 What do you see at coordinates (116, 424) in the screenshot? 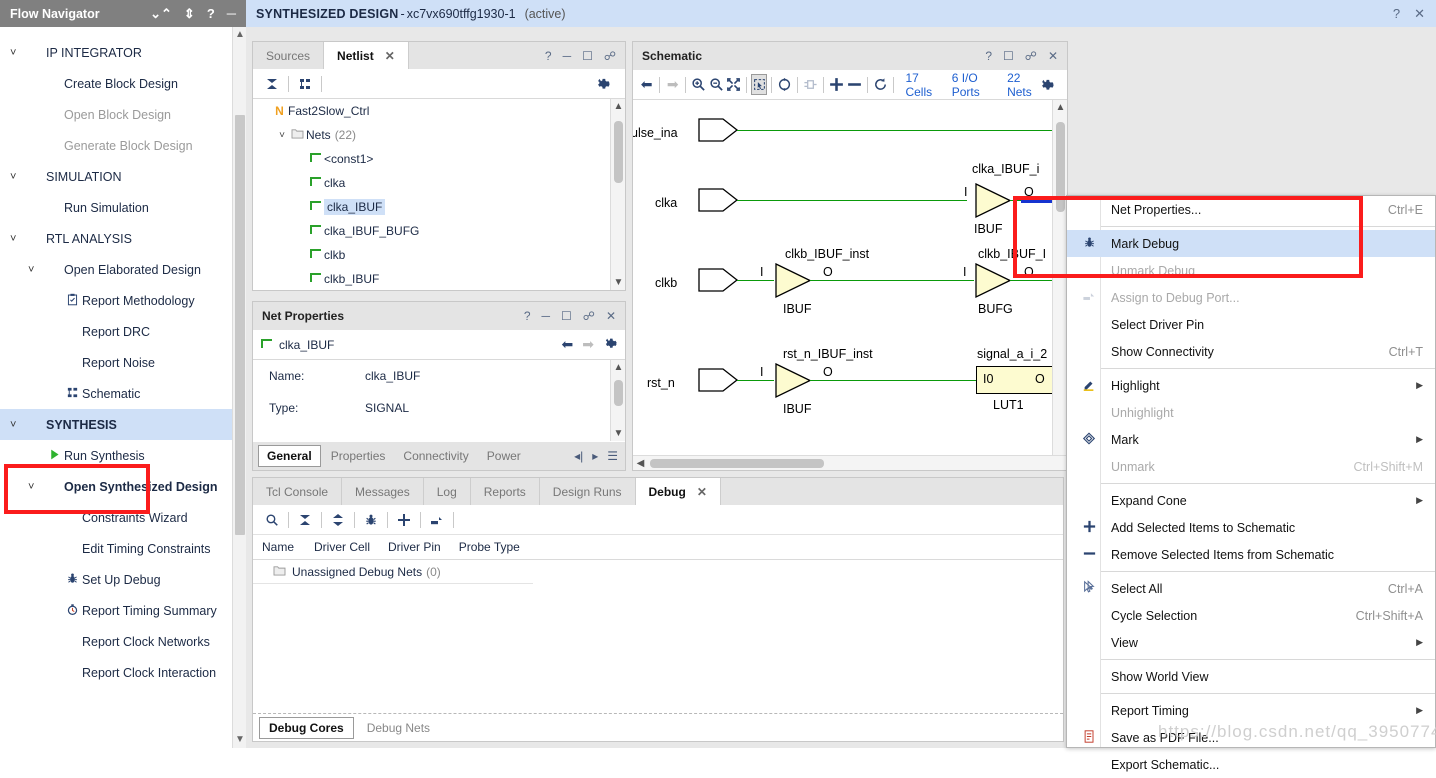
I see `sidebar-item-synthesis: ˅ SYNTHESIS` at bounding box center [116, 424].